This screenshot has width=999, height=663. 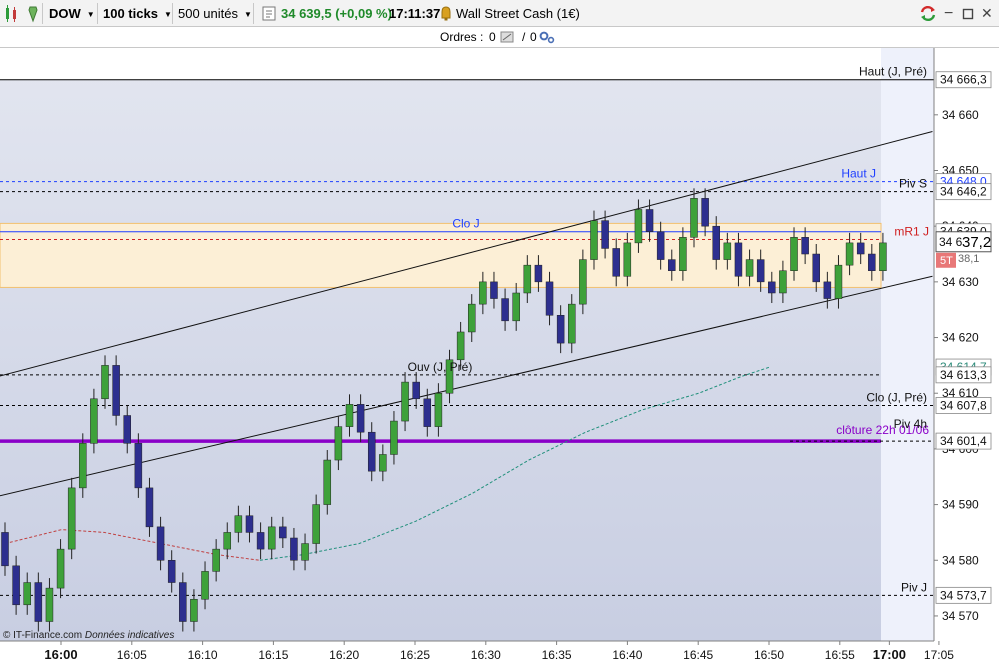 I want to click on market-name: Wall Street Cash (1€), so click(x=518, y=13).